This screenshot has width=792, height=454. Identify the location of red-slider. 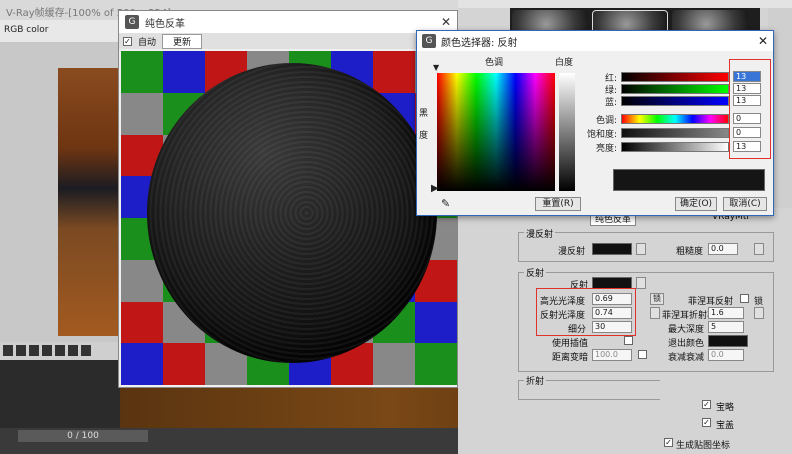
(675, 77).